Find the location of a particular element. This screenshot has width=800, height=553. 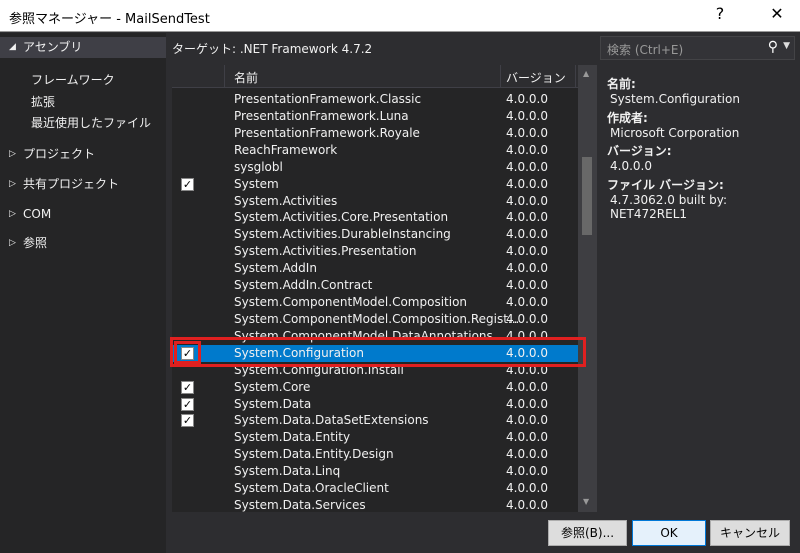

detail-author-label: 作成者: is located at coordinates (627, 118).